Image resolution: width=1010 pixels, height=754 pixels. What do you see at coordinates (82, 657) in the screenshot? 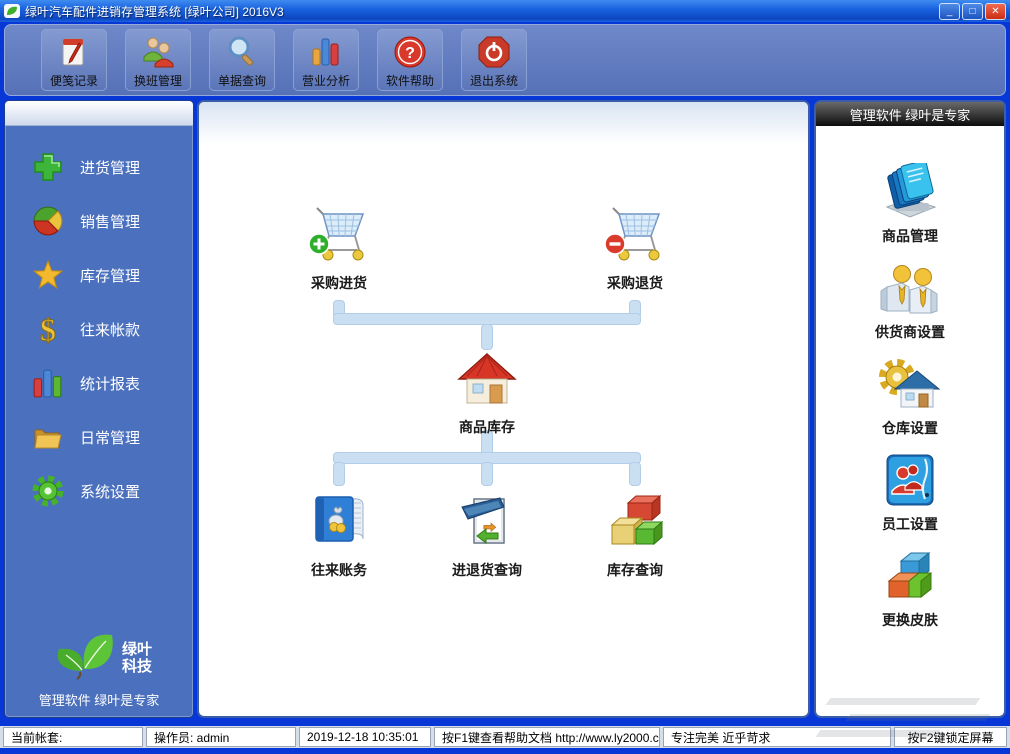
I see `leaf-logo-icon` at bounding box center [82, 657].